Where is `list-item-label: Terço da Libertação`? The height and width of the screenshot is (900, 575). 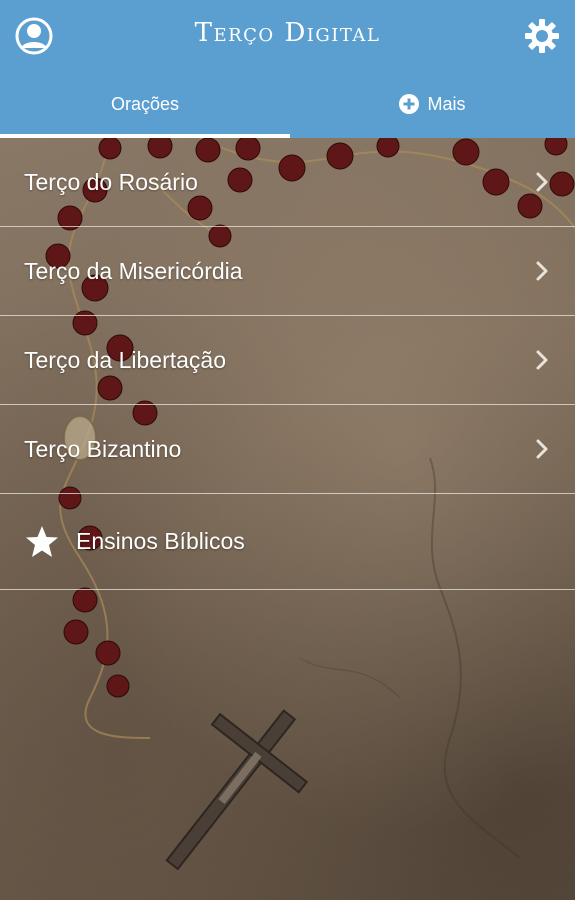 list-item-label: Terço da Libertação is located at coordinates (125, 359).